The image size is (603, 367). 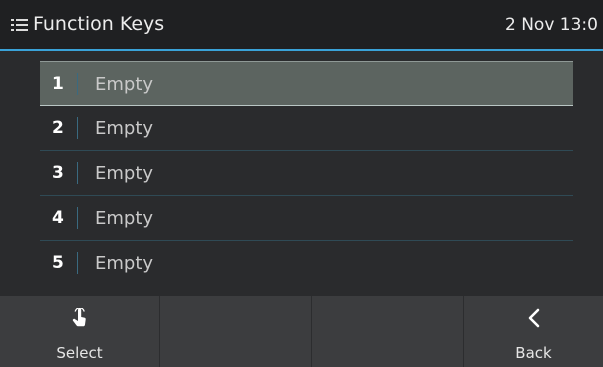 What do you see at coordinates (306, 128) in the screenshot?
I see `list-item-2: 2 Empty` at bounding box center [306, 128].